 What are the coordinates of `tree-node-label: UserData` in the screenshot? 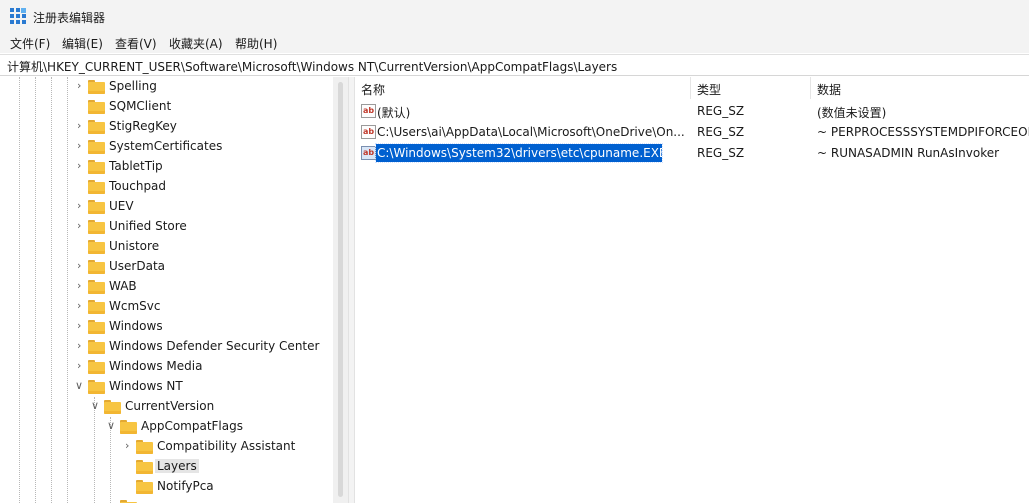 It's located at (137, 266).